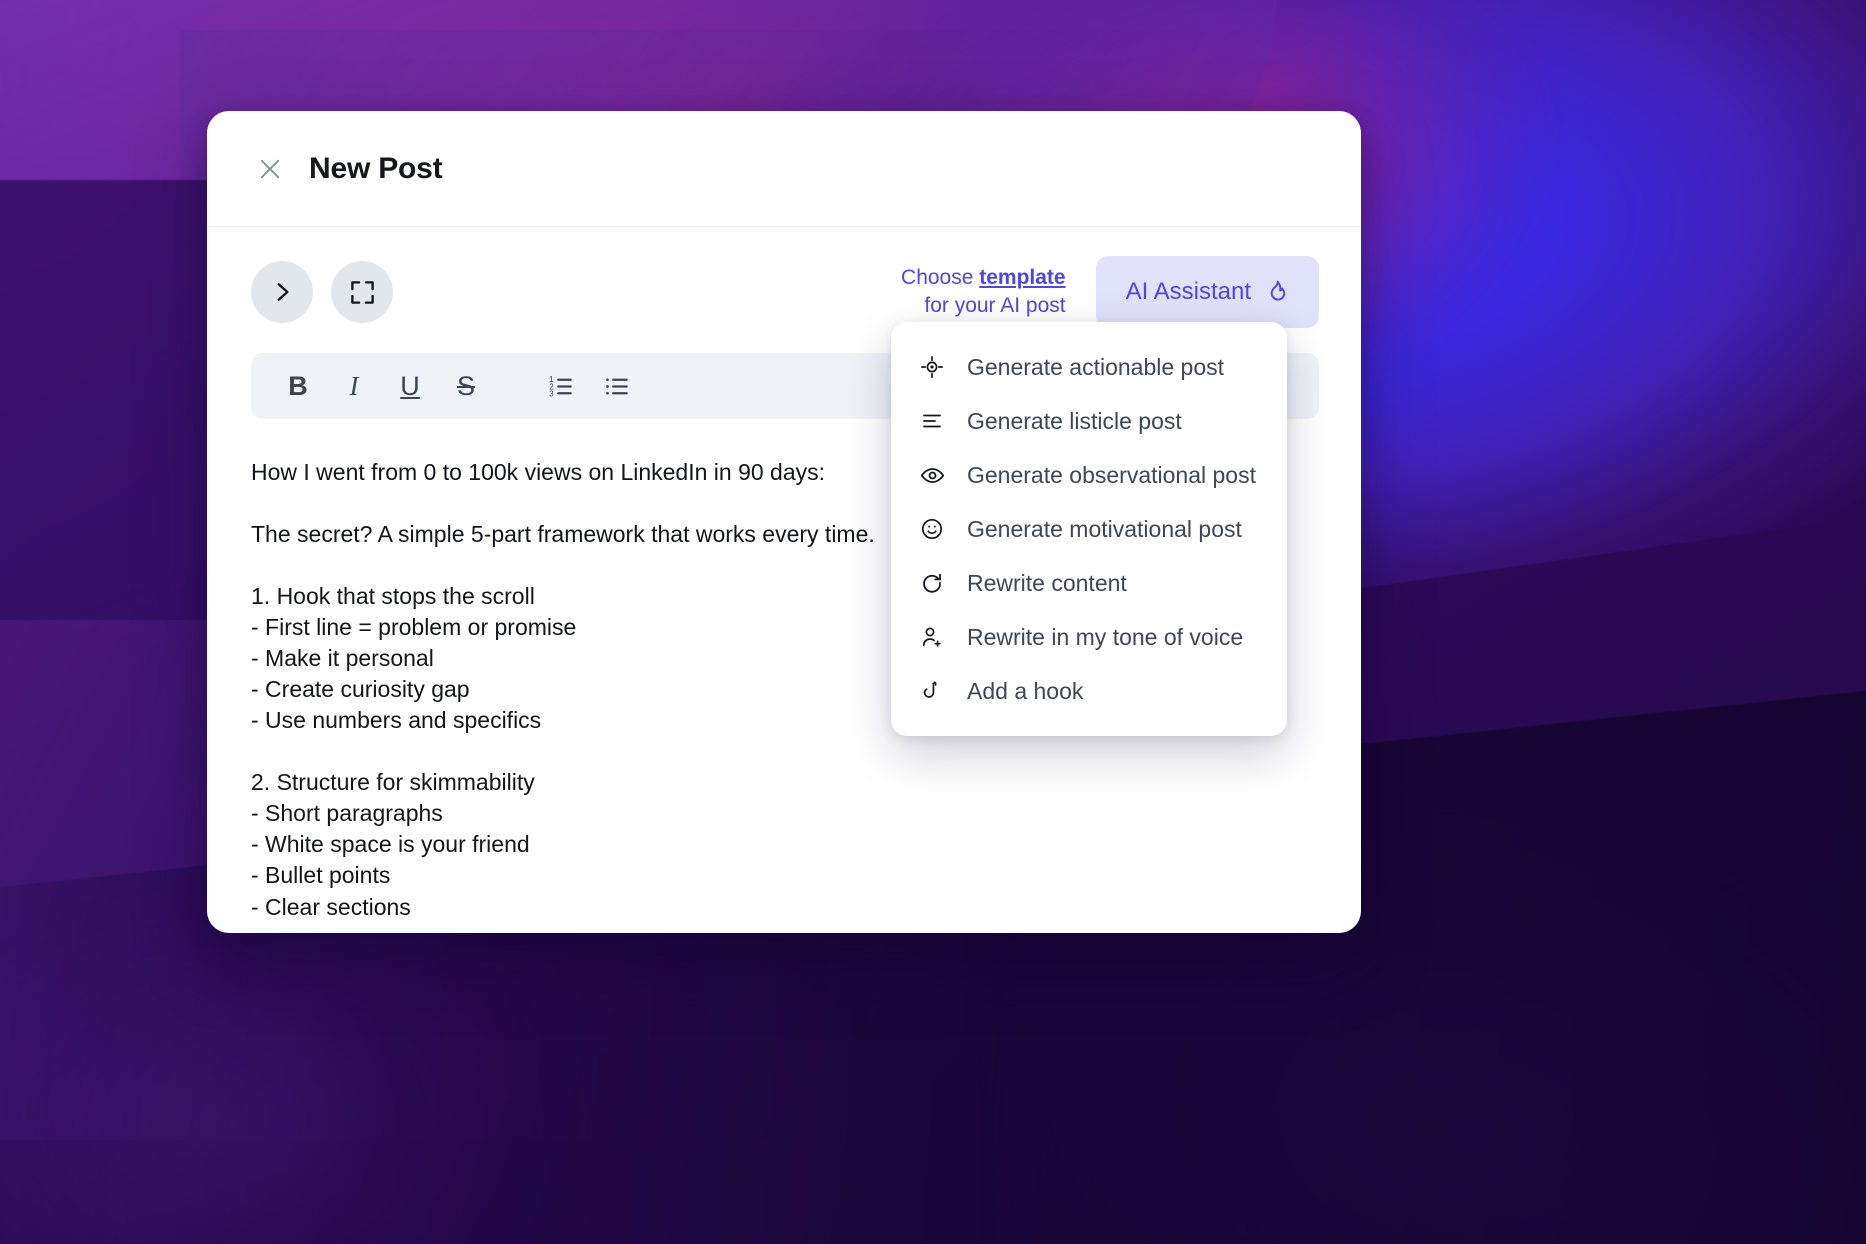 The height and width of the screenshot is (1244, 1866). I want to click on choose-template-subtext: for your AI post, so click(995, 305).